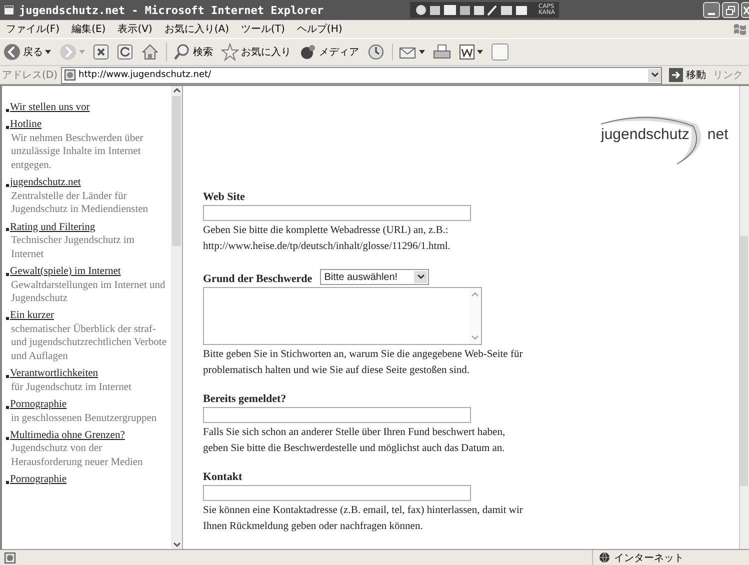 Image resolution: width=749 pixels, height=565 pixels. I want to click on reason-dropdown: Bitte auswählen!, so click(375, 277).